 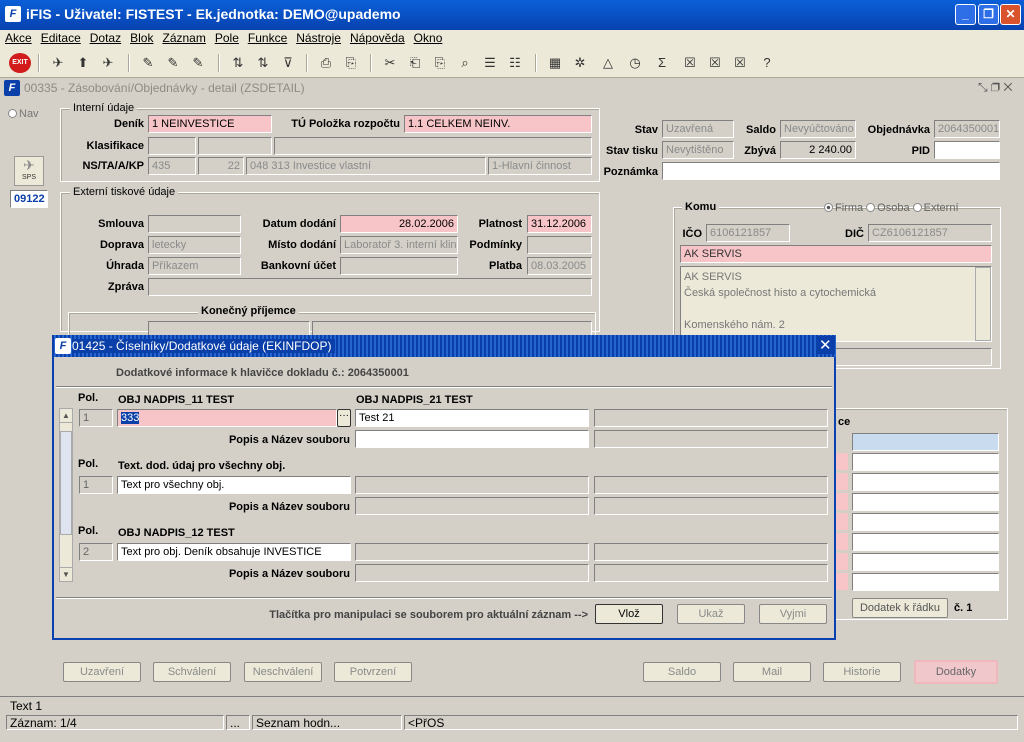 I want to click on sps-button: ✈ SPS, so click(x=29, y=171).